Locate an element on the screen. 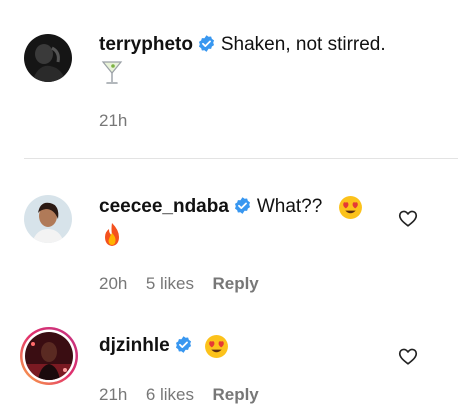 The height and width of the screenshot is (418, 473). divider is located at coordinates (241, 158).